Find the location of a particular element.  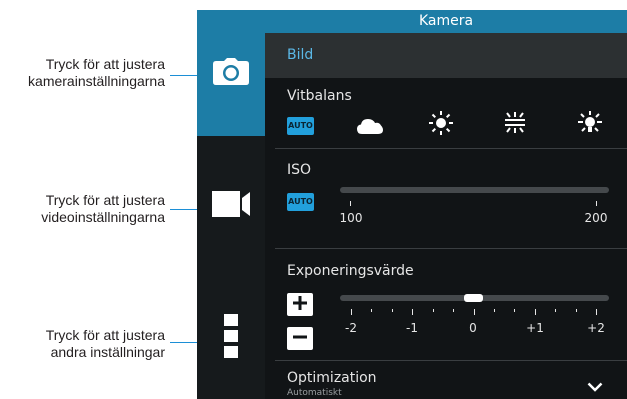

section-title: Bild is located at coordinates (300, 55).